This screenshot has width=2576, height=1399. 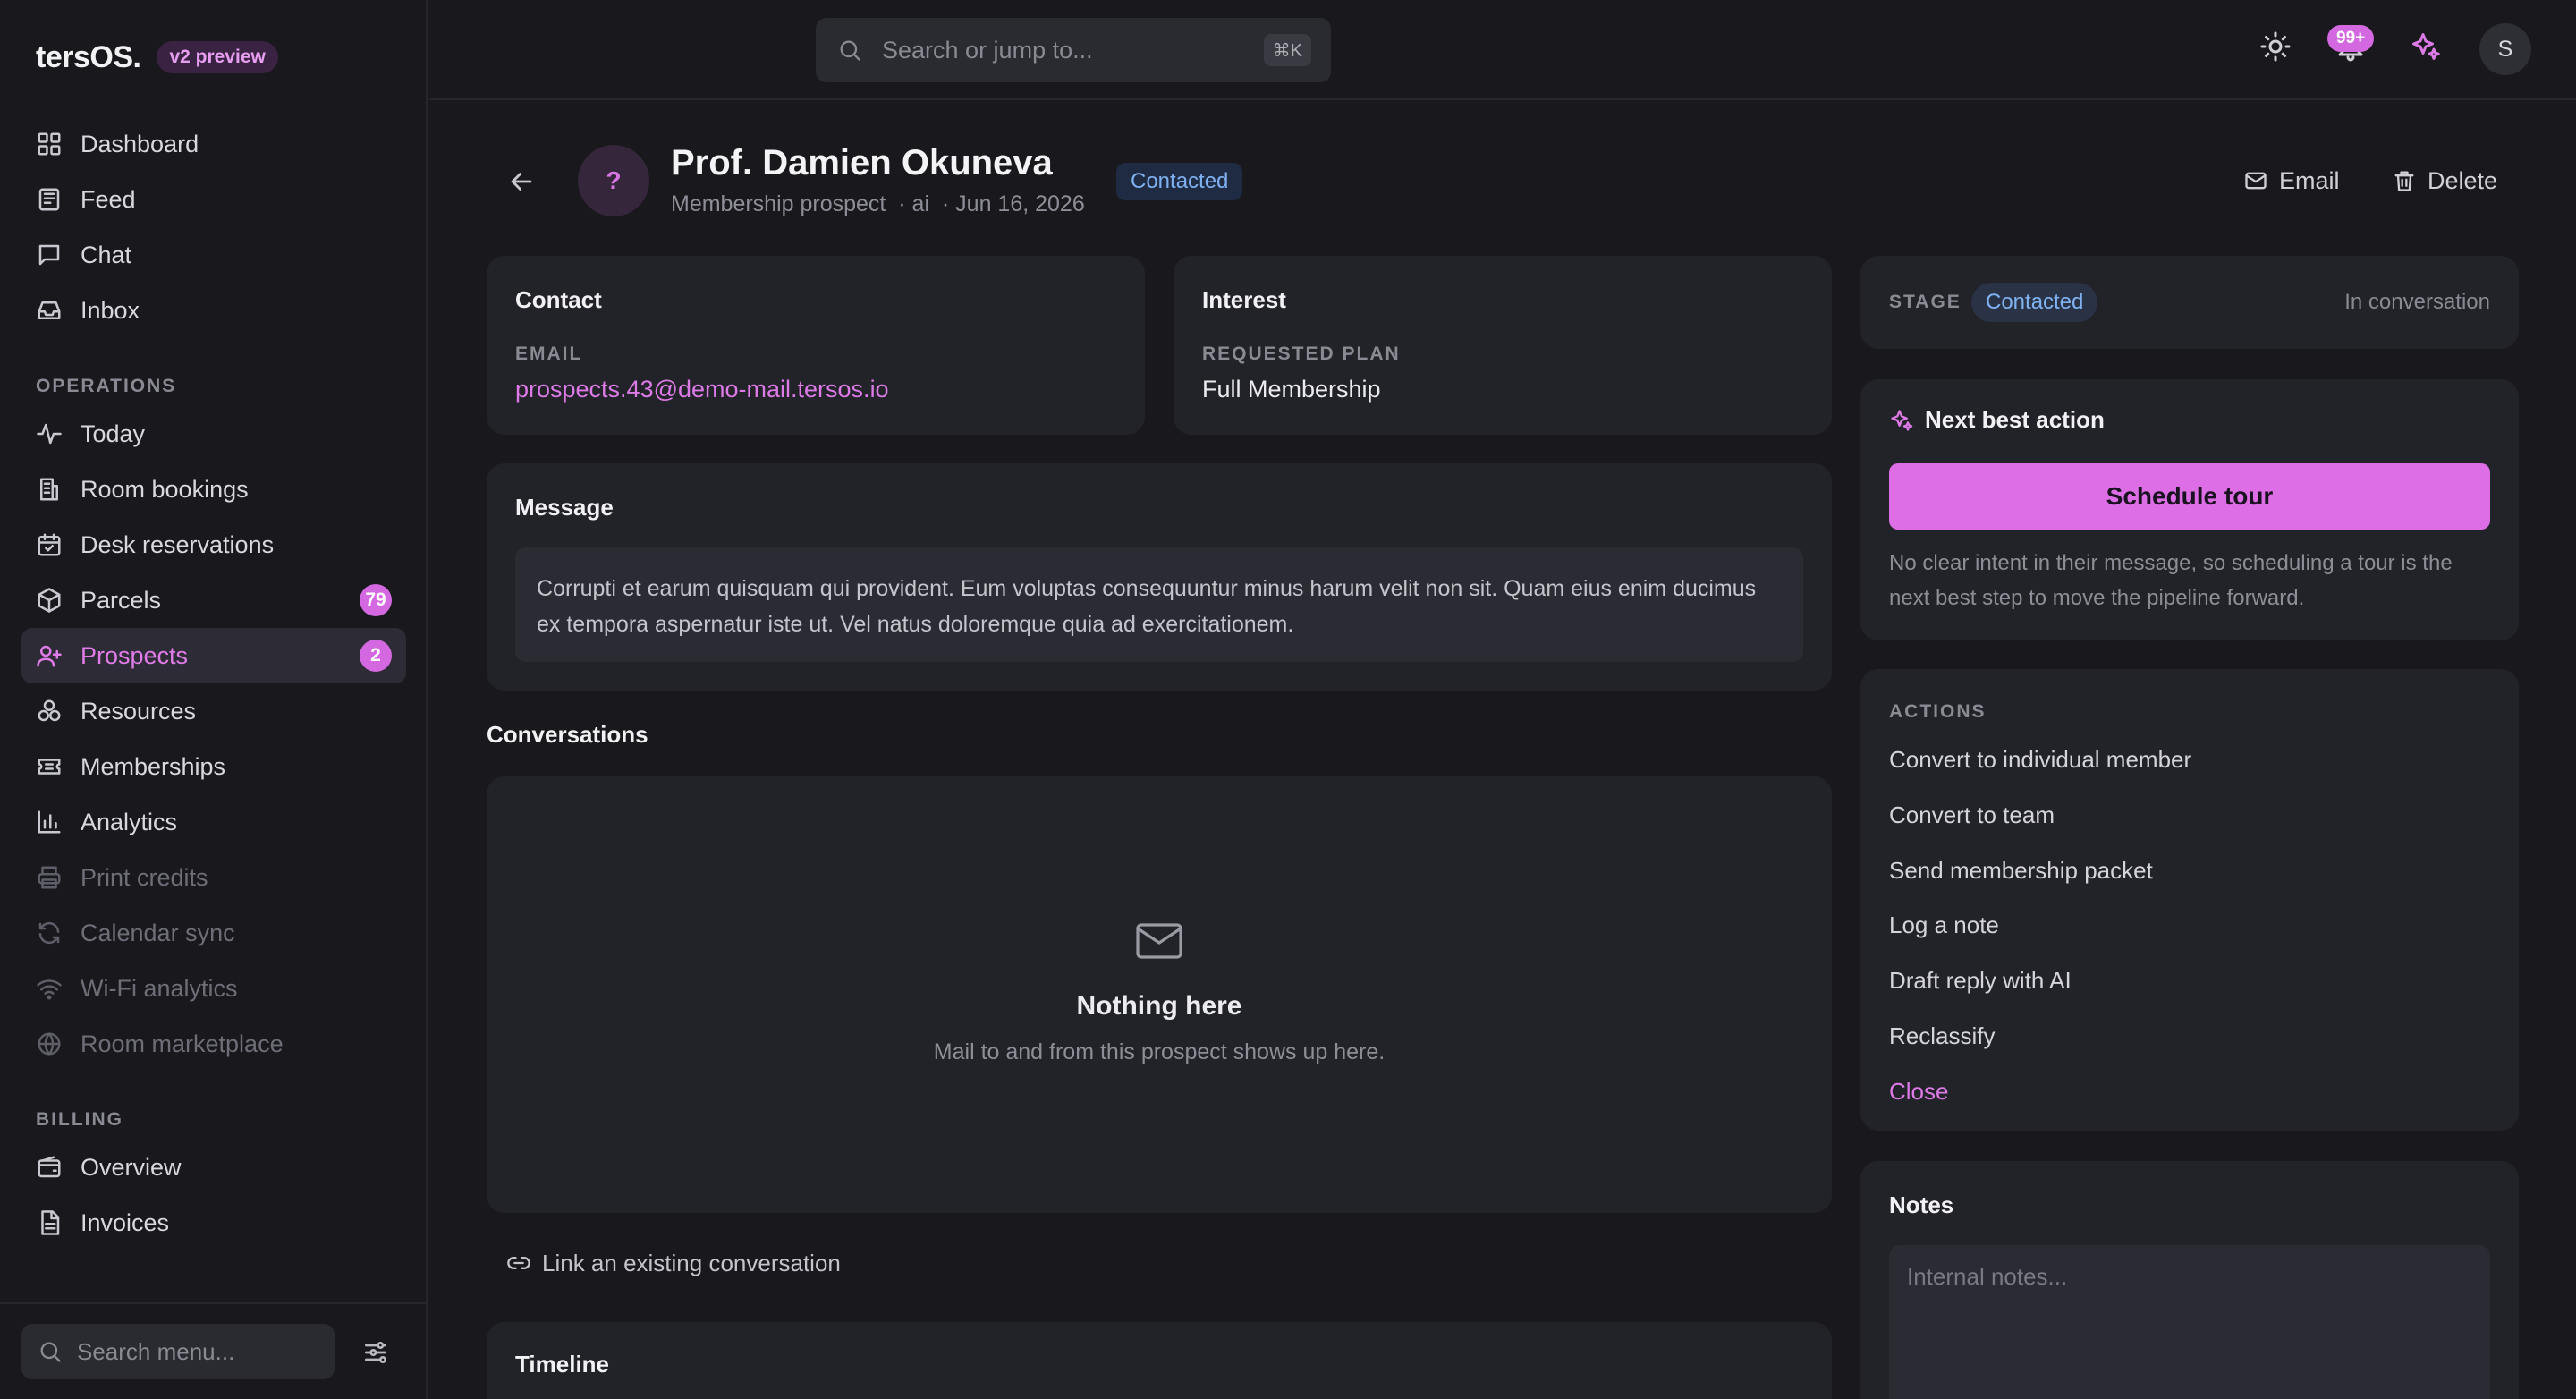 I want to click on back-arrow-icon, so click(x=521, y=181).